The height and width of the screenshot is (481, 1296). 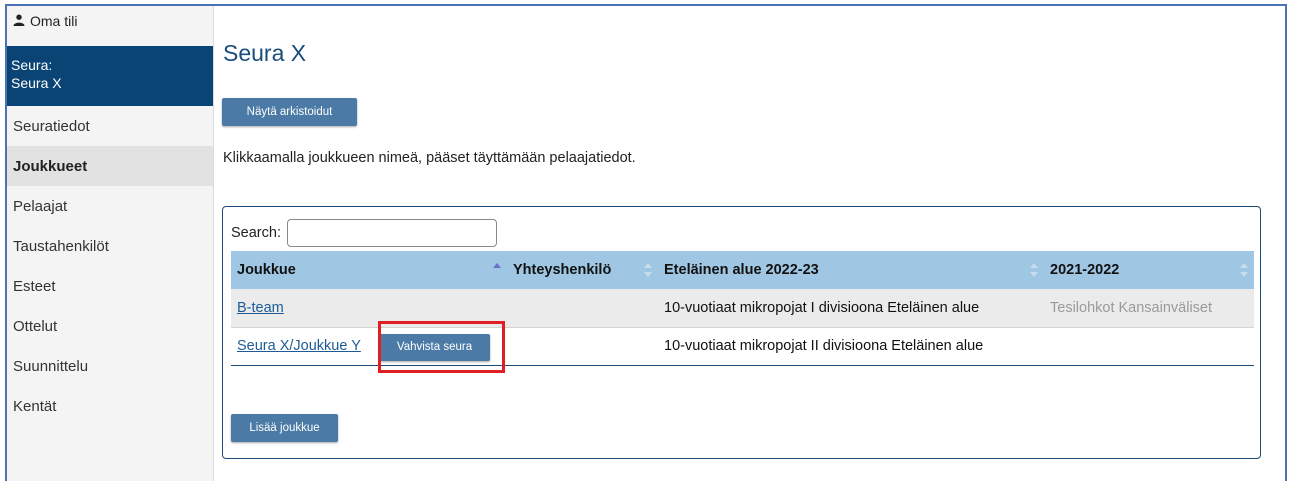 I want to click on previous-season-cell, so click(x=1149, y=346).